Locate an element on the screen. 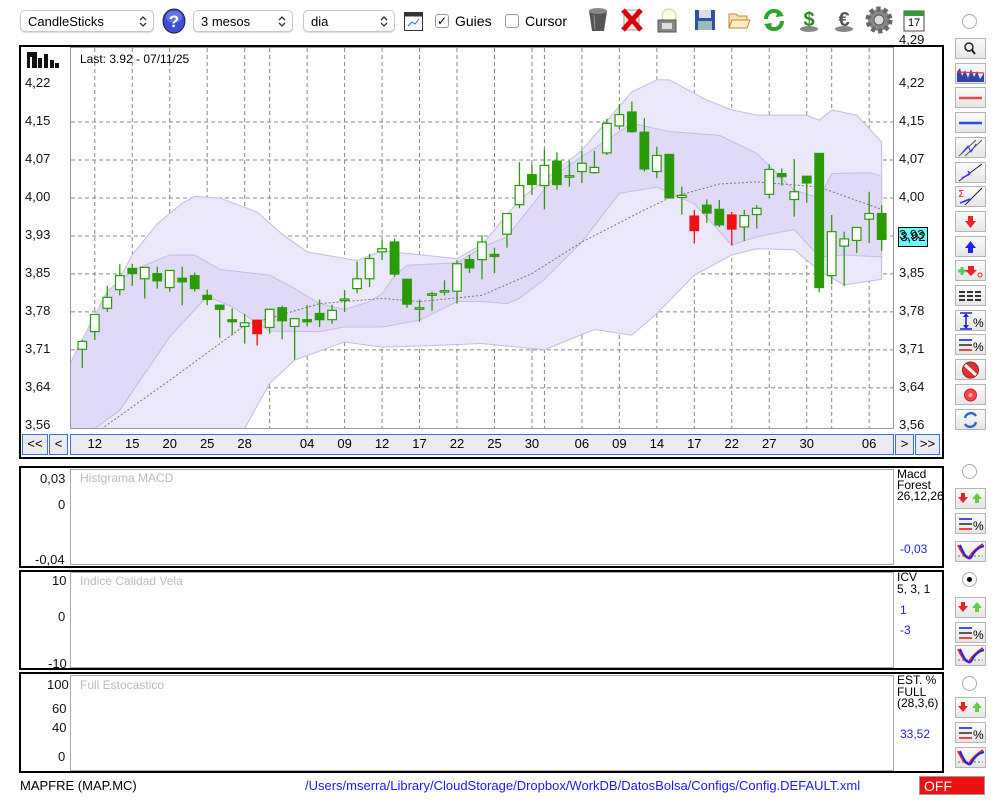 Image resolution: width=1000 pixels, height=800 pixels. y-tick-label-left: 3,64 is located at coordinates (38, 386).